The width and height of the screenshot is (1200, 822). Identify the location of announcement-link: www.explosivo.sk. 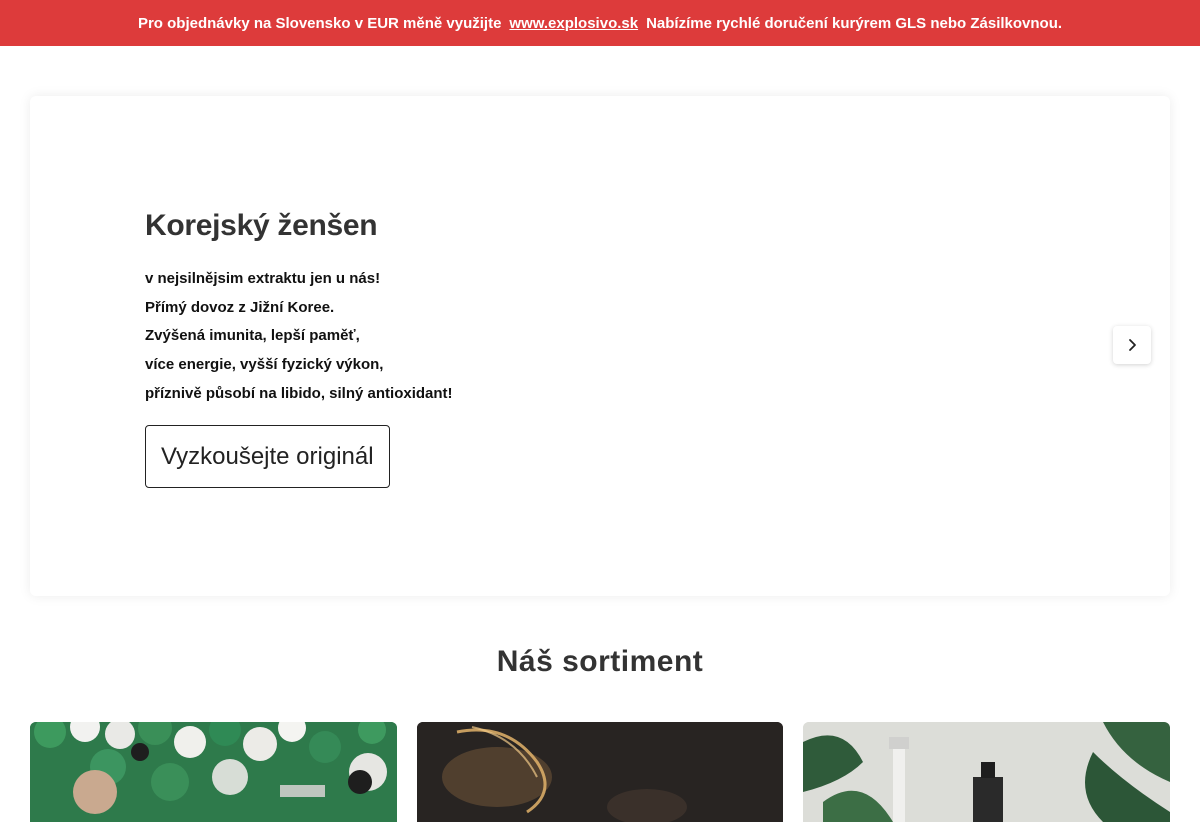
(573, 23).